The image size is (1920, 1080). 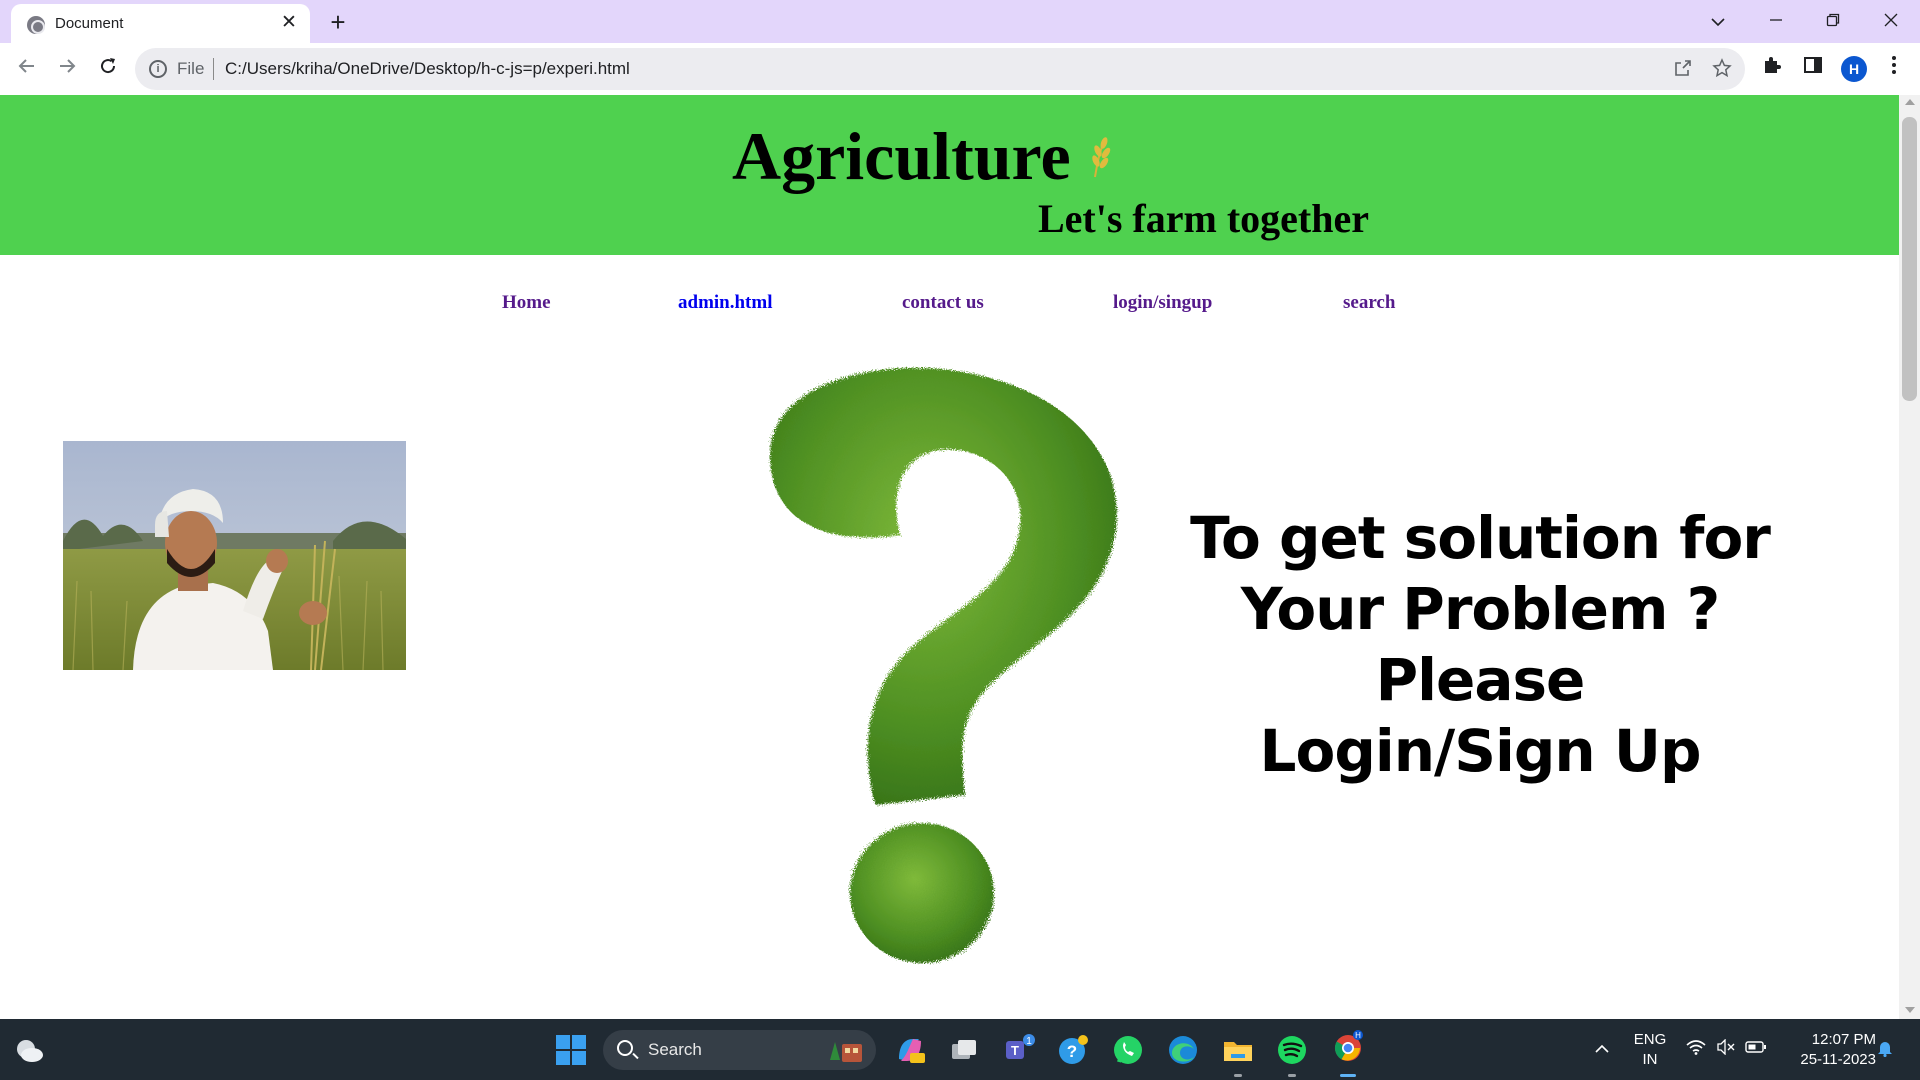 I want to click on chrome-icon: H, so click(x=1348, y=1046).